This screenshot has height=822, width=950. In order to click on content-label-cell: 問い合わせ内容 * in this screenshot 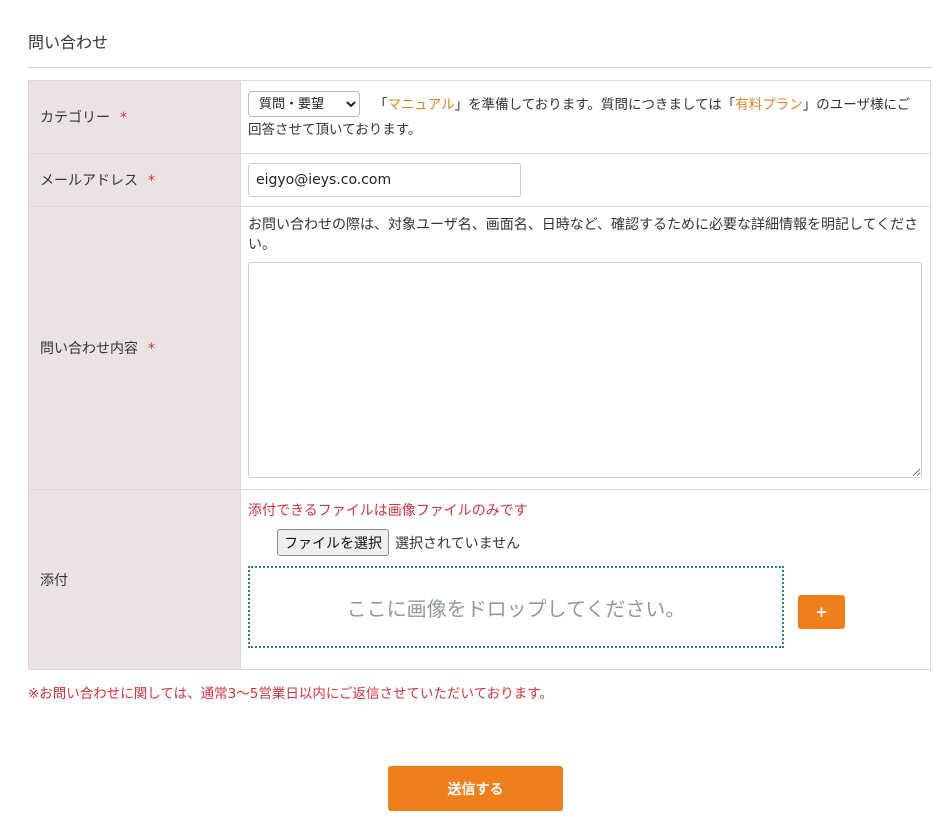, I will do `click(134, 348)`.